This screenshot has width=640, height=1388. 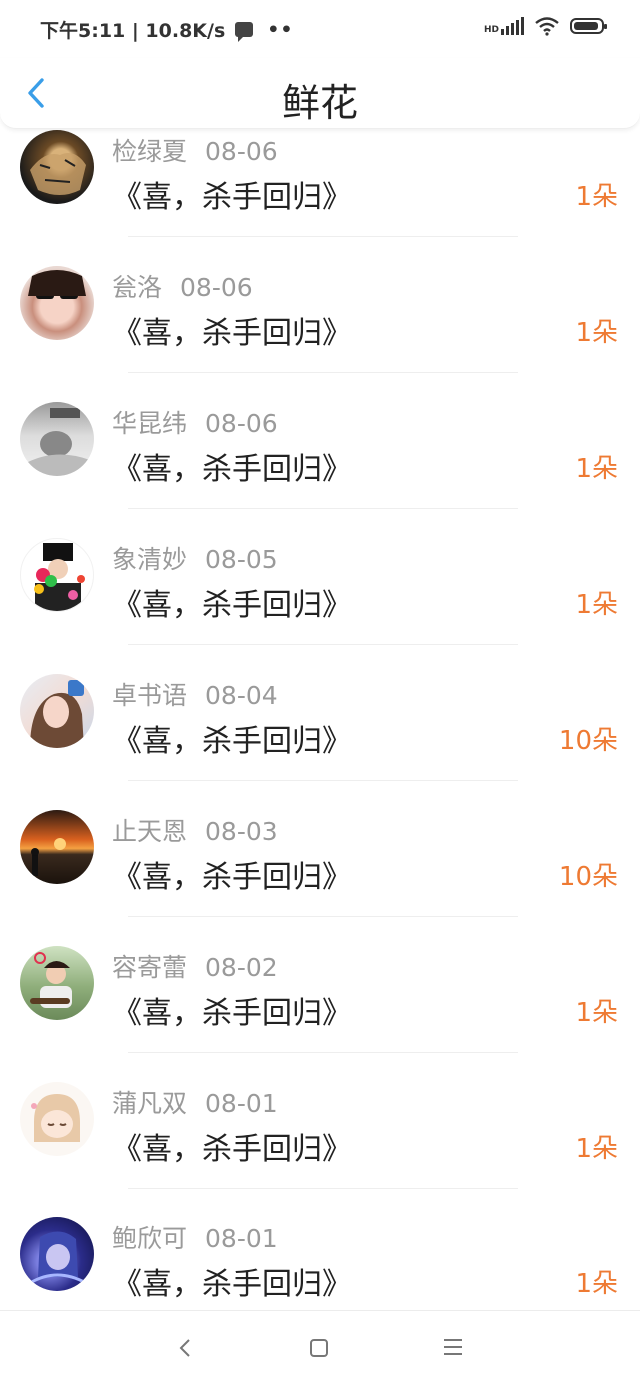 What do you see at coordinates (137, 287) in the screenshot?
I see `user-name: 瓮洛` at bounding box center [137, 287].